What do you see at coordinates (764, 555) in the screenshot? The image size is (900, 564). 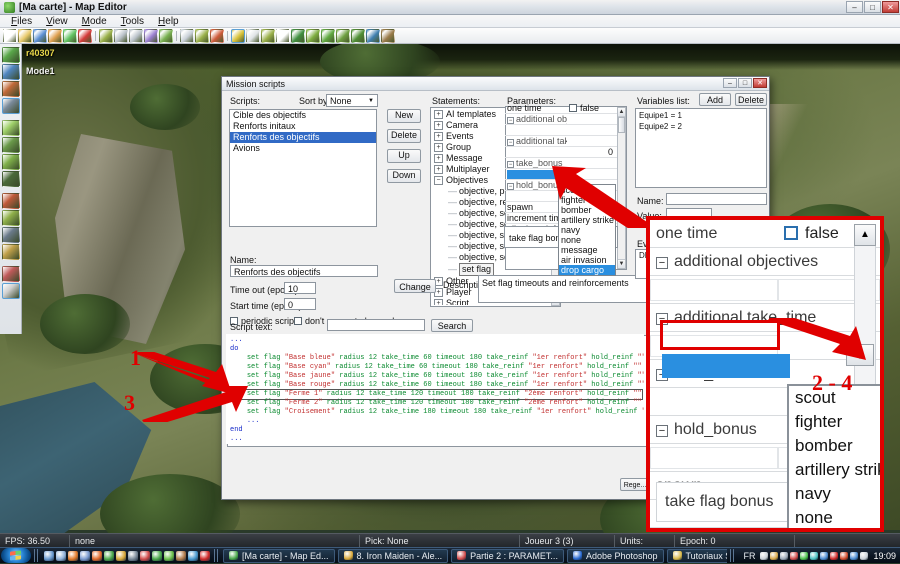 I see `tray-arrow-icon` at bounding box center [764, 555].